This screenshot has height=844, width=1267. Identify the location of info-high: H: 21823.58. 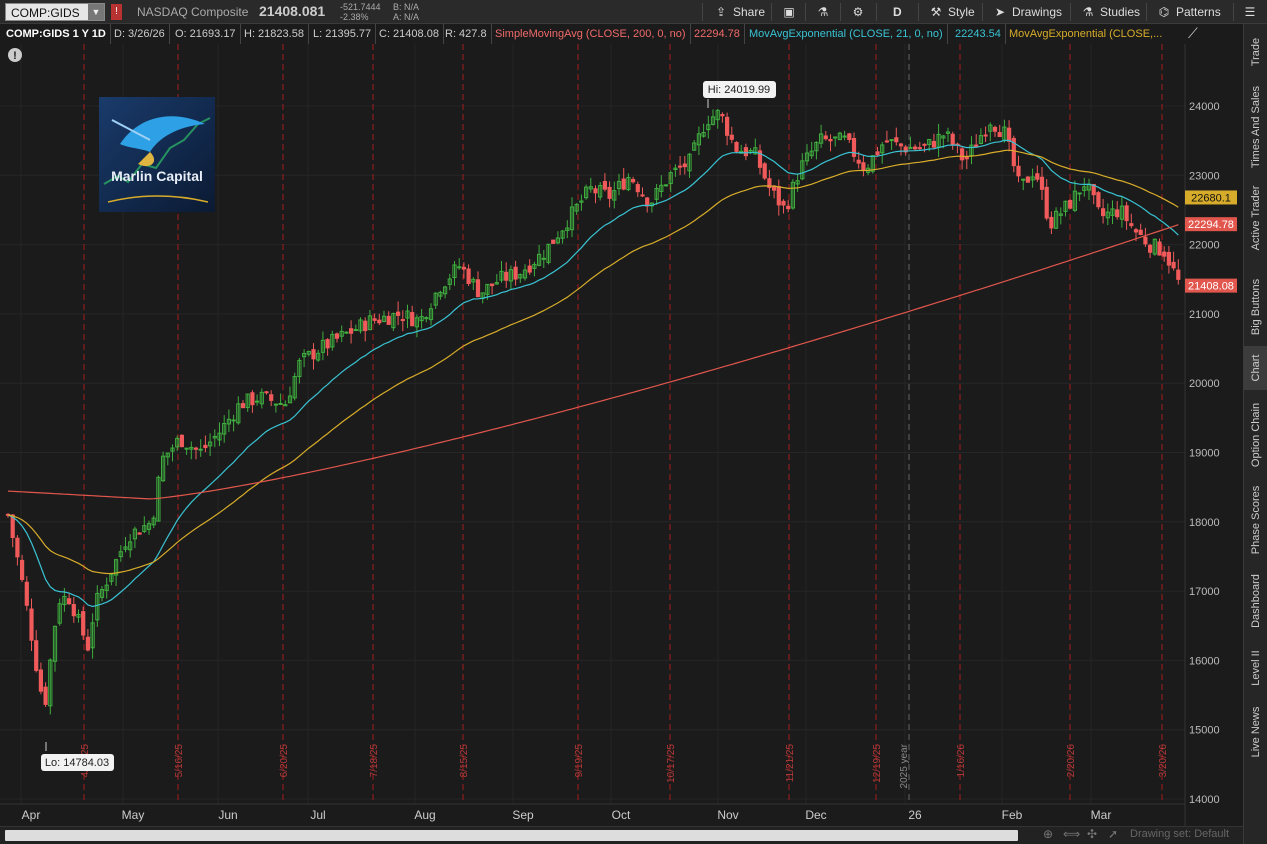
(274, 34).